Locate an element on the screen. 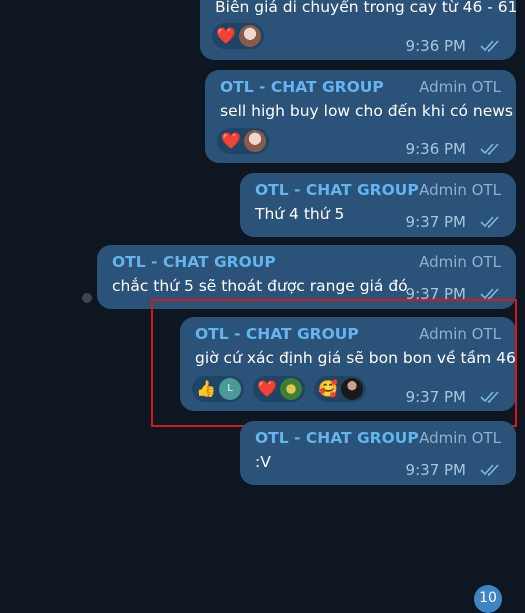 The width and height of the screenshot is (525, 613). status-dot is located at coordinates (87, 298).